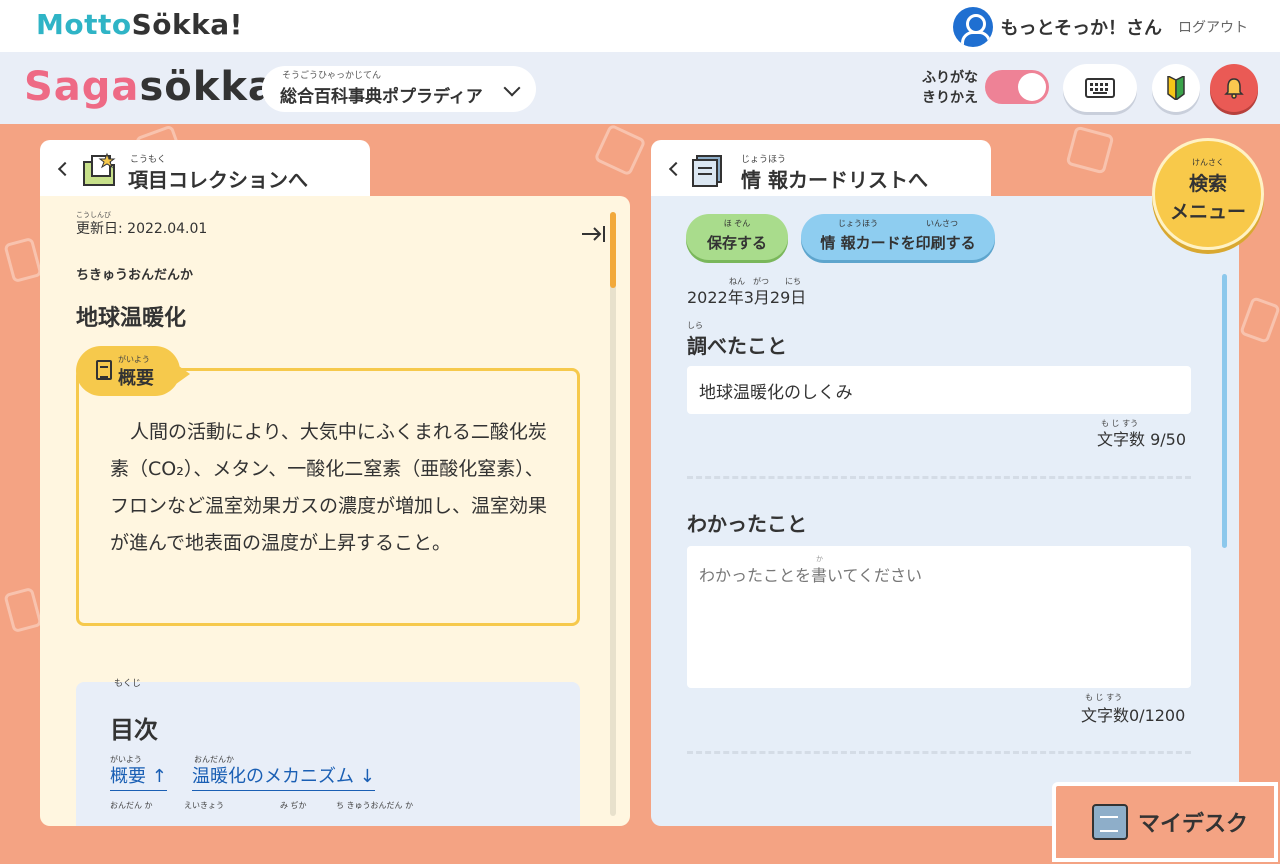 This screenshot has height=864, width=1280. Describe the element at coordinates (1208, 162) in the screenshot. I see `search-menu-ruby: けんさく` at that location.